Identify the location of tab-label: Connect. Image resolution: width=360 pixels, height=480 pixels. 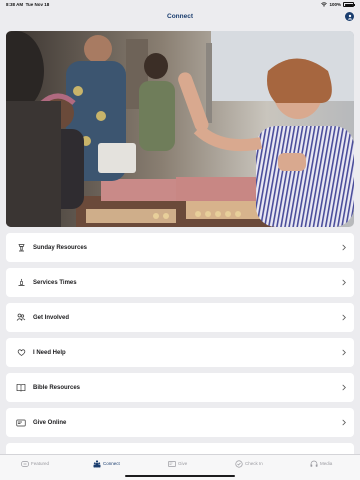
(111, 463).